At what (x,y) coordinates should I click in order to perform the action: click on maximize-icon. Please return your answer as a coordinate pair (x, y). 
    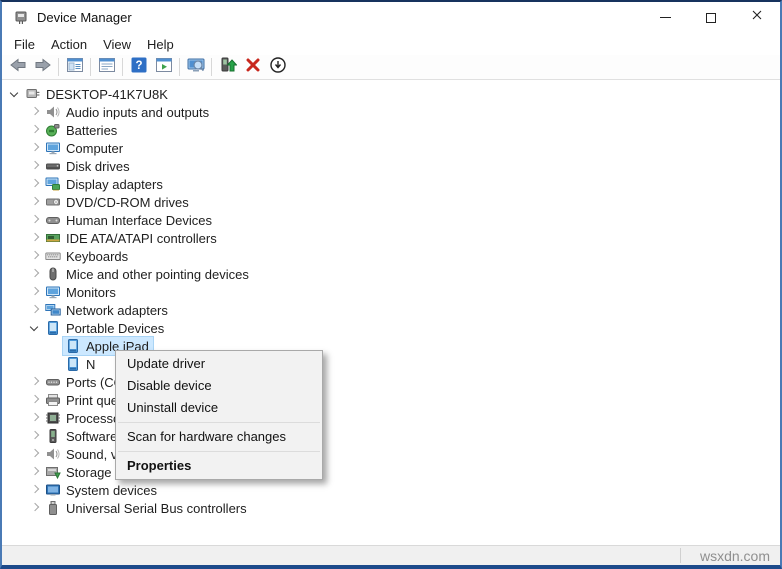
    Looking at the image, I should click on (711, 17).